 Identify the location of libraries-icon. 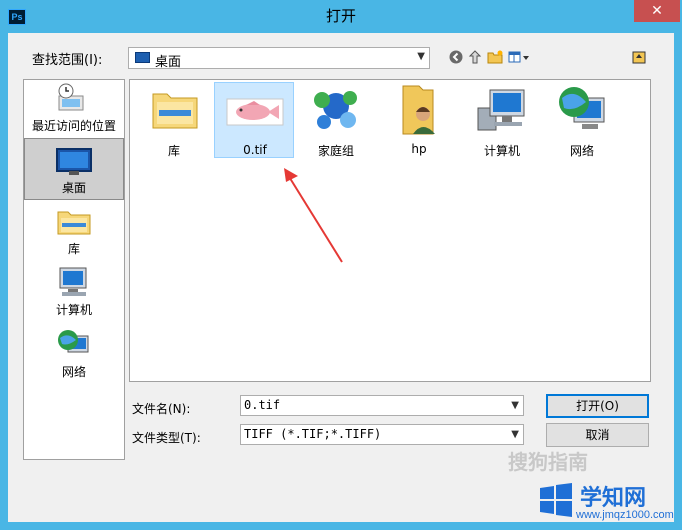
(74, 223).